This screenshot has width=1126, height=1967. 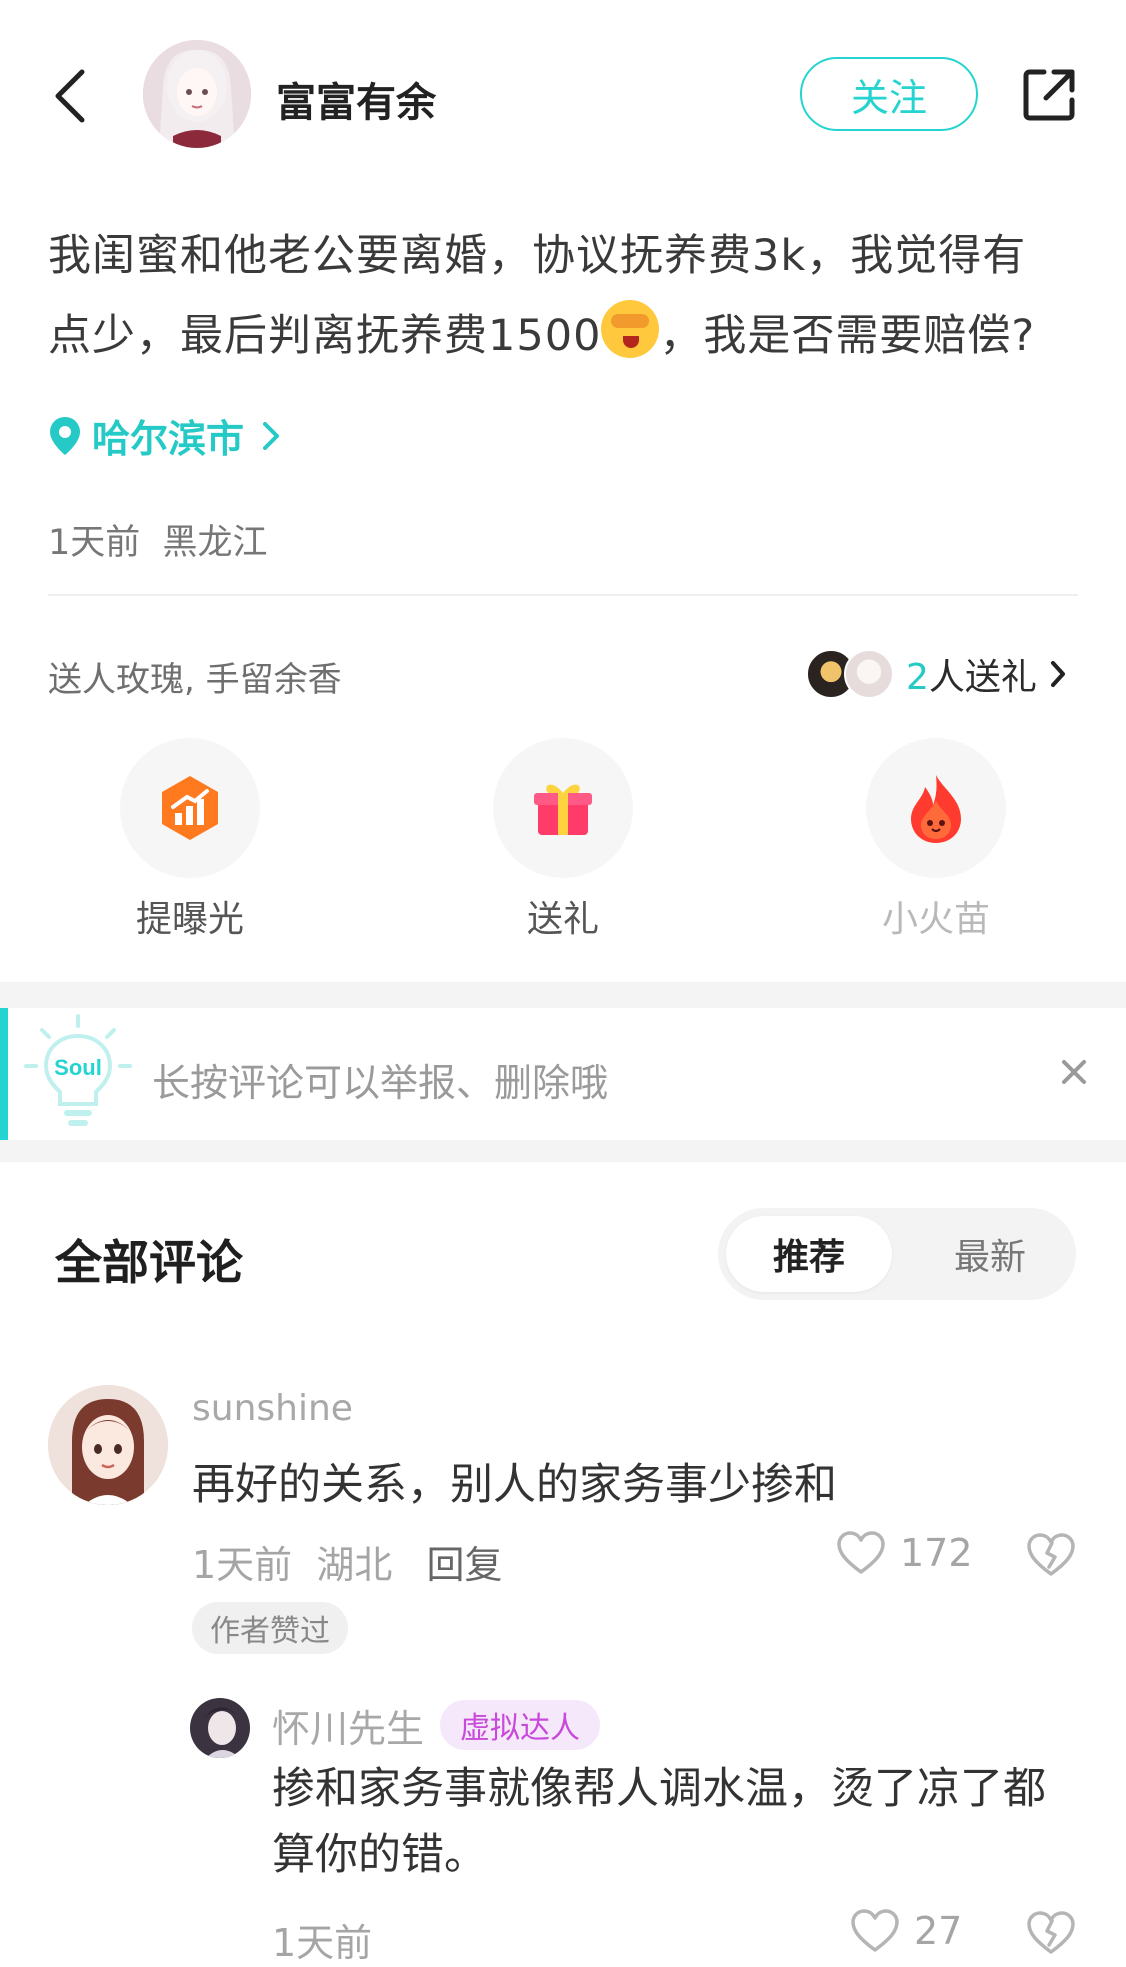 I want to click on gift-box-icon, so click(x=563, y=809).